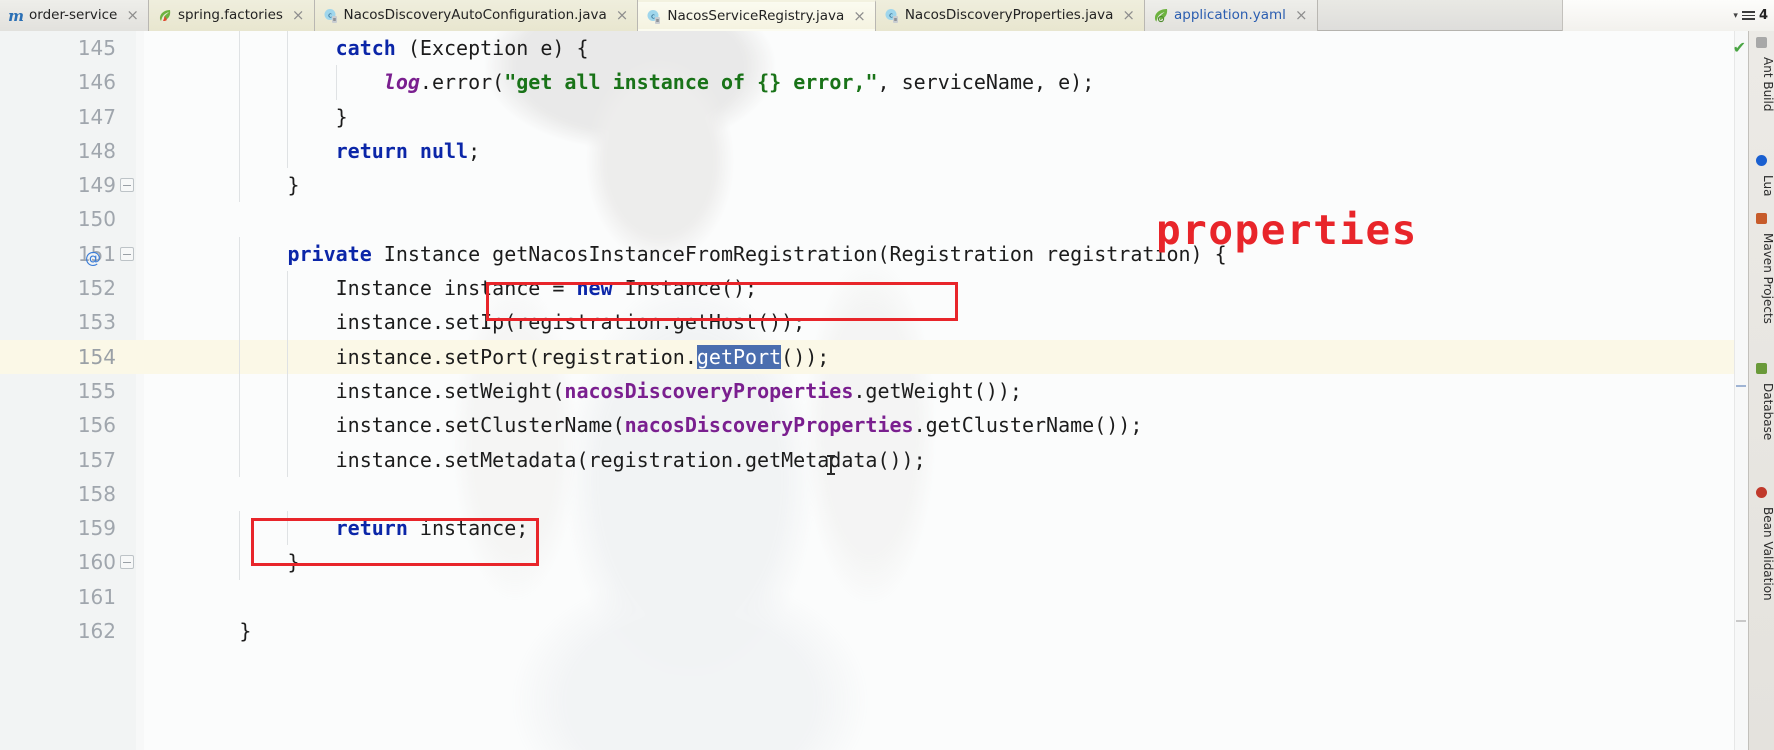 This screenshot has height=750, width=1774. Describe the element at coordinates (887, 494) in the screenshot. I see `code-line: 158` at that location.